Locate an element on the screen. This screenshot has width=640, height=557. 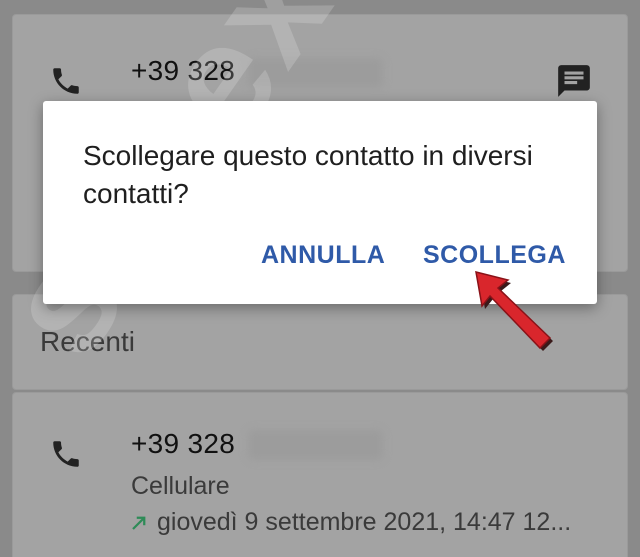
outgoing-call-arrow-icon is located at coordinates (139, 523).